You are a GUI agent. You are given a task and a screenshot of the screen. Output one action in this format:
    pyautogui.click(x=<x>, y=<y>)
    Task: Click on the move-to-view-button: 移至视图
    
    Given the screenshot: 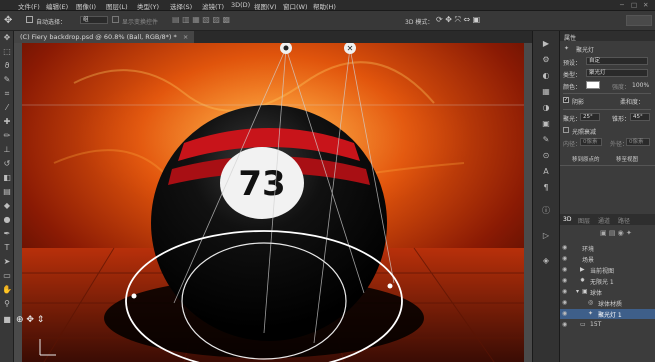 What is the action you would take?
    pyautogui.click(x=627, y=159)
    